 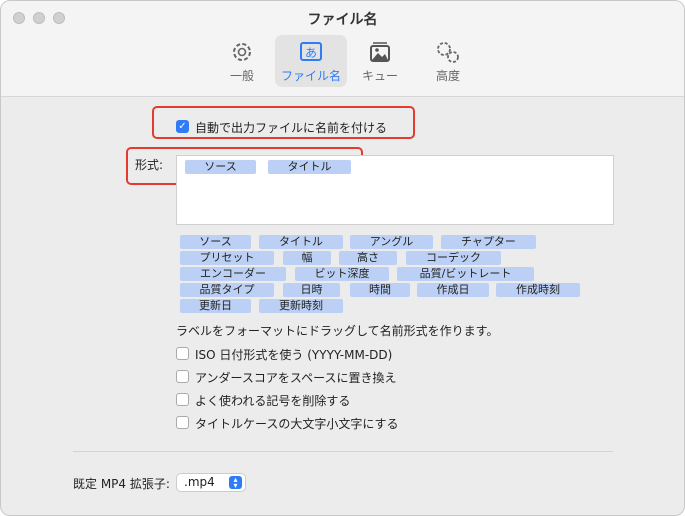 What do you see at coordinates (294, 355) in the screenshot?
I see `option-label: ISO 日付形式を使う (YYYY-MM-DD)` at bounding box center [294, 355].